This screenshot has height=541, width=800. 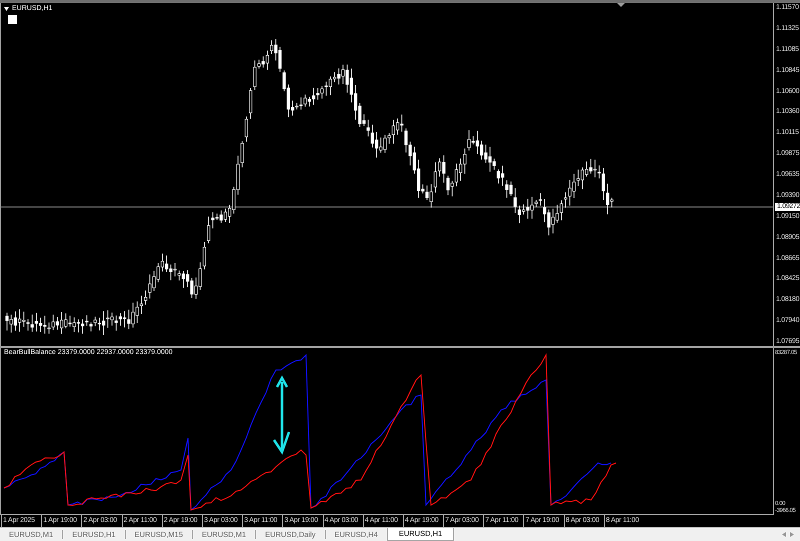 What do you see at coordinates (6, 8) in the screenshot?
I see `dropdown-triangle-icon` at bounding box center [6, 8].